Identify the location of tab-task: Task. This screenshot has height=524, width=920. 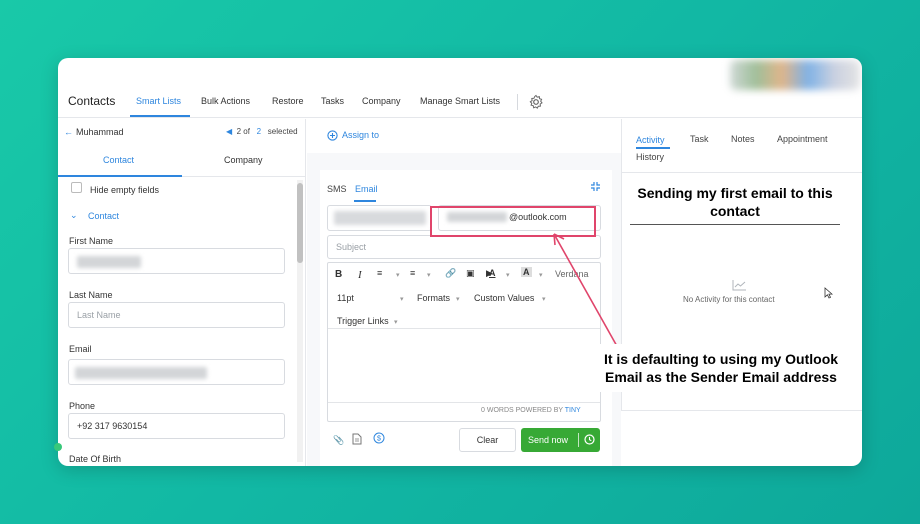
(699, 139).